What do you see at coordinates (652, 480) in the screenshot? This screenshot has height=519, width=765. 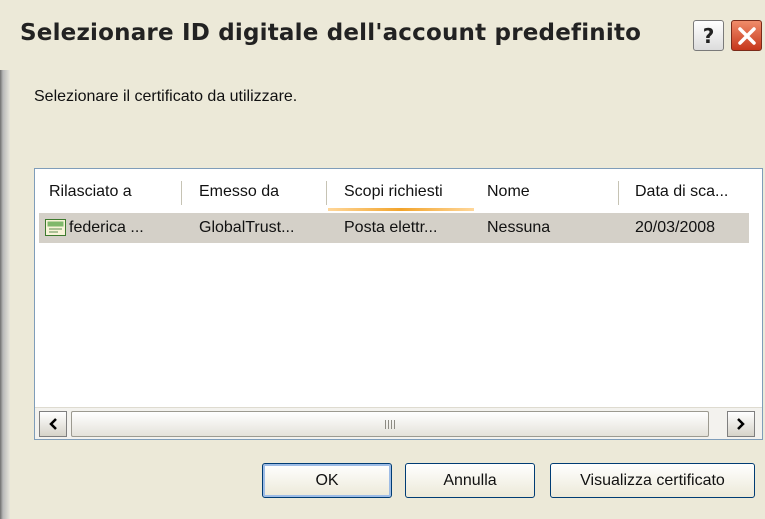 I see `view-certificate-button: Visualizza certificato` at bounding box center [652, 480].